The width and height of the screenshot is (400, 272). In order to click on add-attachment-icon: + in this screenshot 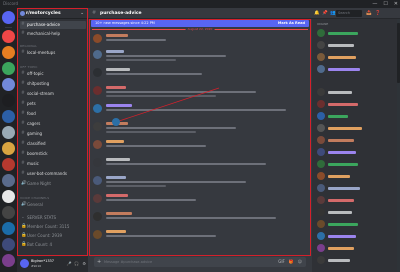, I will do `click(99, 262)`.